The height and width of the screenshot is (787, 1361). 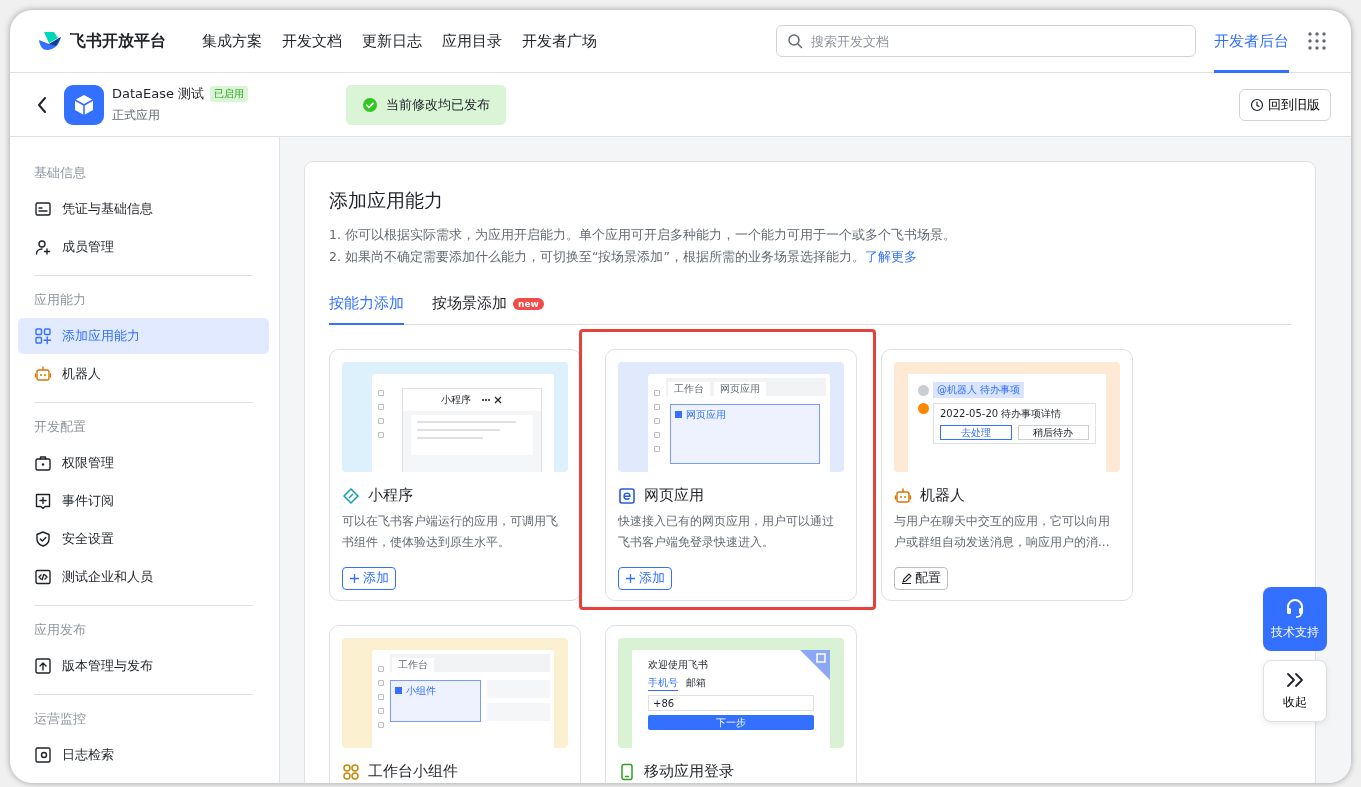 I want to click on section-heading: 应用能力, so click(x=60, y=300).